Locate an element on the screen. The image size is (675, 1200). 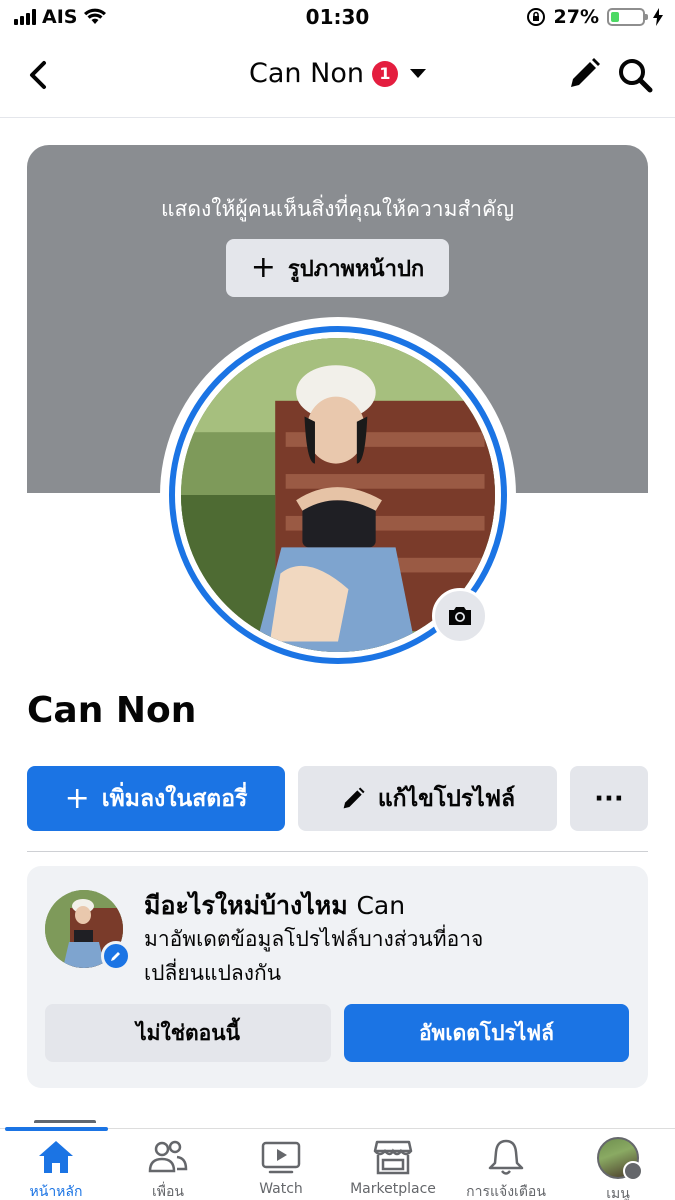
home-icon is located at coordinates (56, 1157).